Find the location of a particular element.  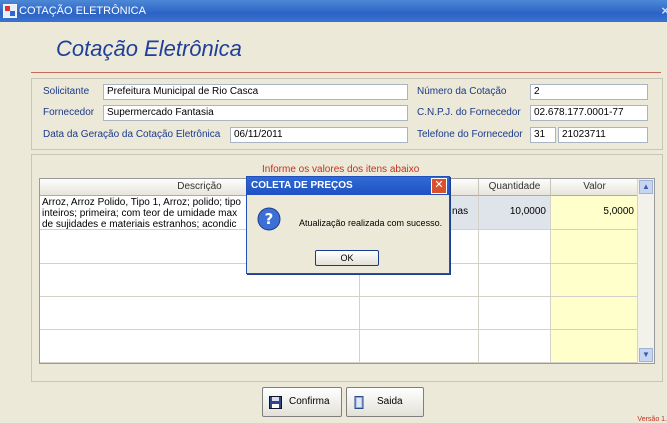

saida-label: Saida is located at coordinates (390, 401).